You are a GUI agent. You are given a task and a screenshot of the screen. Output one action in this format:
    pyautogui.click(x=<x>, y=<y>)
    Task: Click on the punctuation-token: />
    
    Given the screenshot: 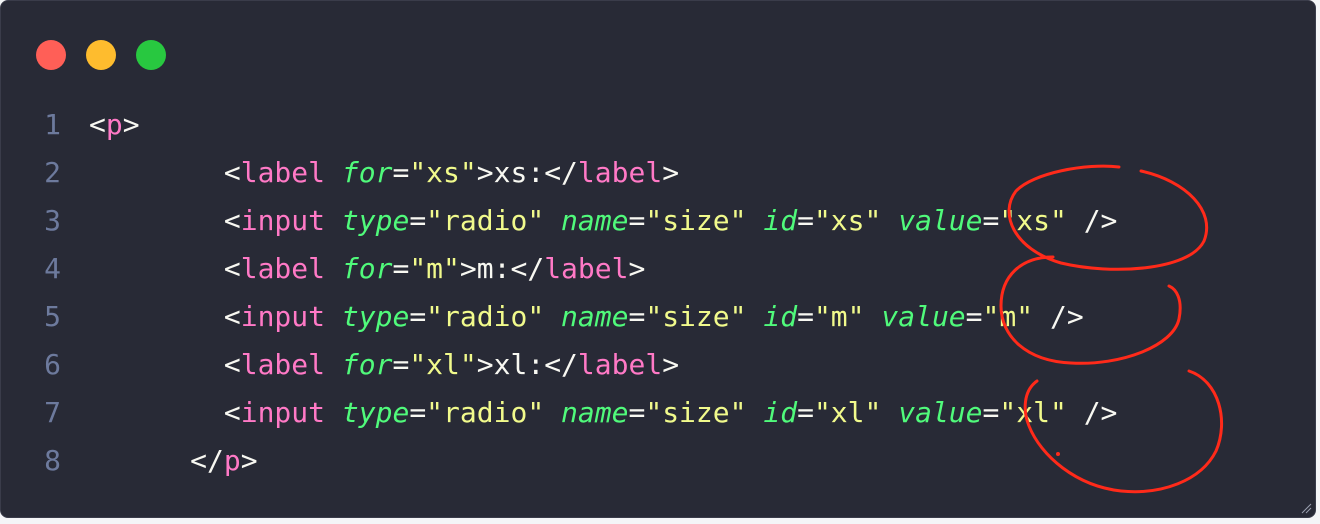 What is the action you would take?
    pyautogui.click(x=1100, y=220)
    